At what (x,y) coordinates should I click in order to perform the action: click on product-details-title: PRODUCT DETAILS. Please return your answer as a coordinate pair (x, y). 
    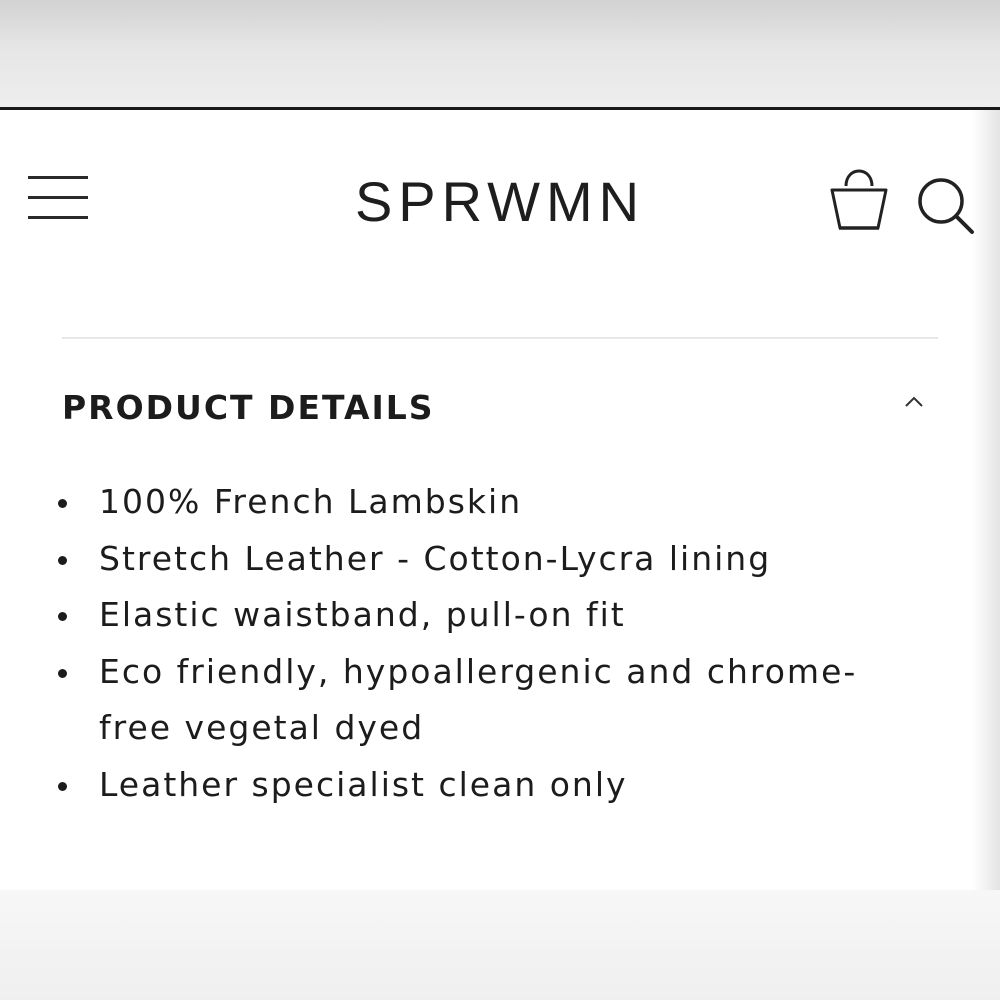
    Looking at the image, I should click on (248, 407).